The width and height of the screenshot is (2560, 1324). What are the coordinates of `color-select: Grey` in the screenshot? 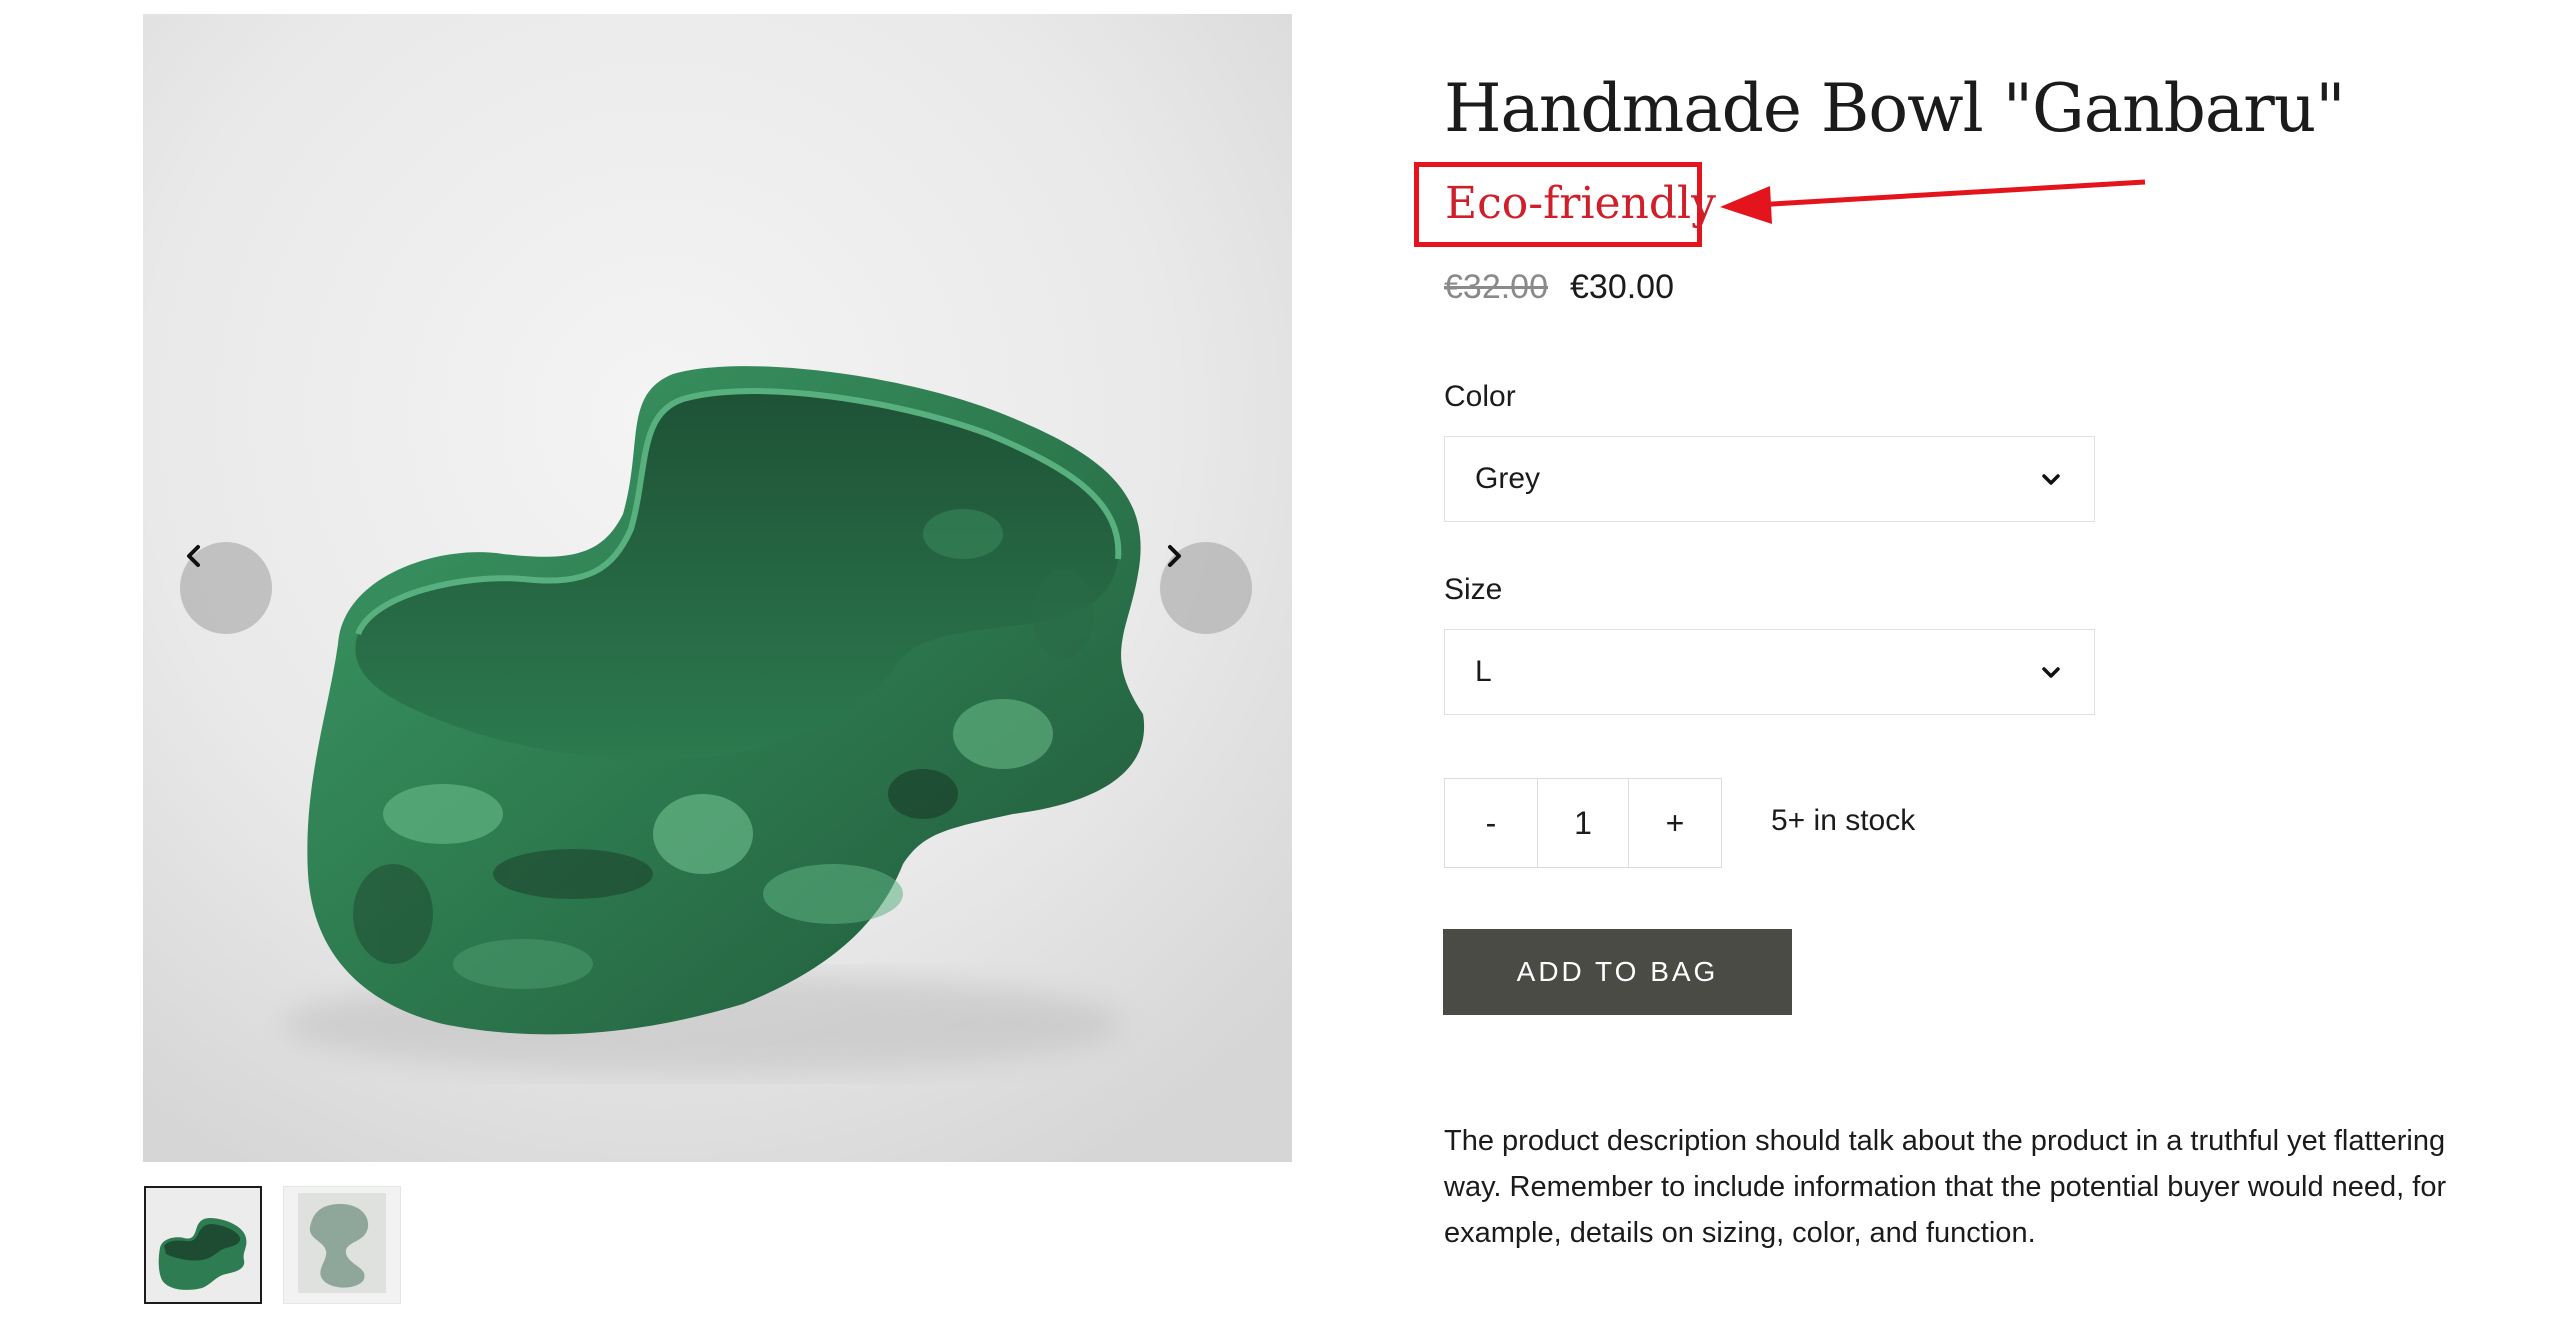 It's located at (1769, 479).